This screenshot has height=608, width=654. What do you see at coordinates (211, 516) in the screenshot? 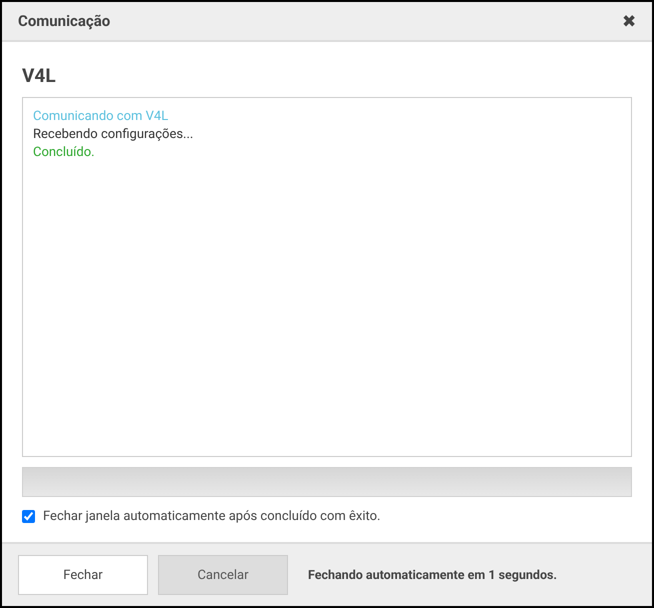
I see `checkbox-label: Fechar janela automaticamente após concluído com êxito.` at bounding box center [211, 516].